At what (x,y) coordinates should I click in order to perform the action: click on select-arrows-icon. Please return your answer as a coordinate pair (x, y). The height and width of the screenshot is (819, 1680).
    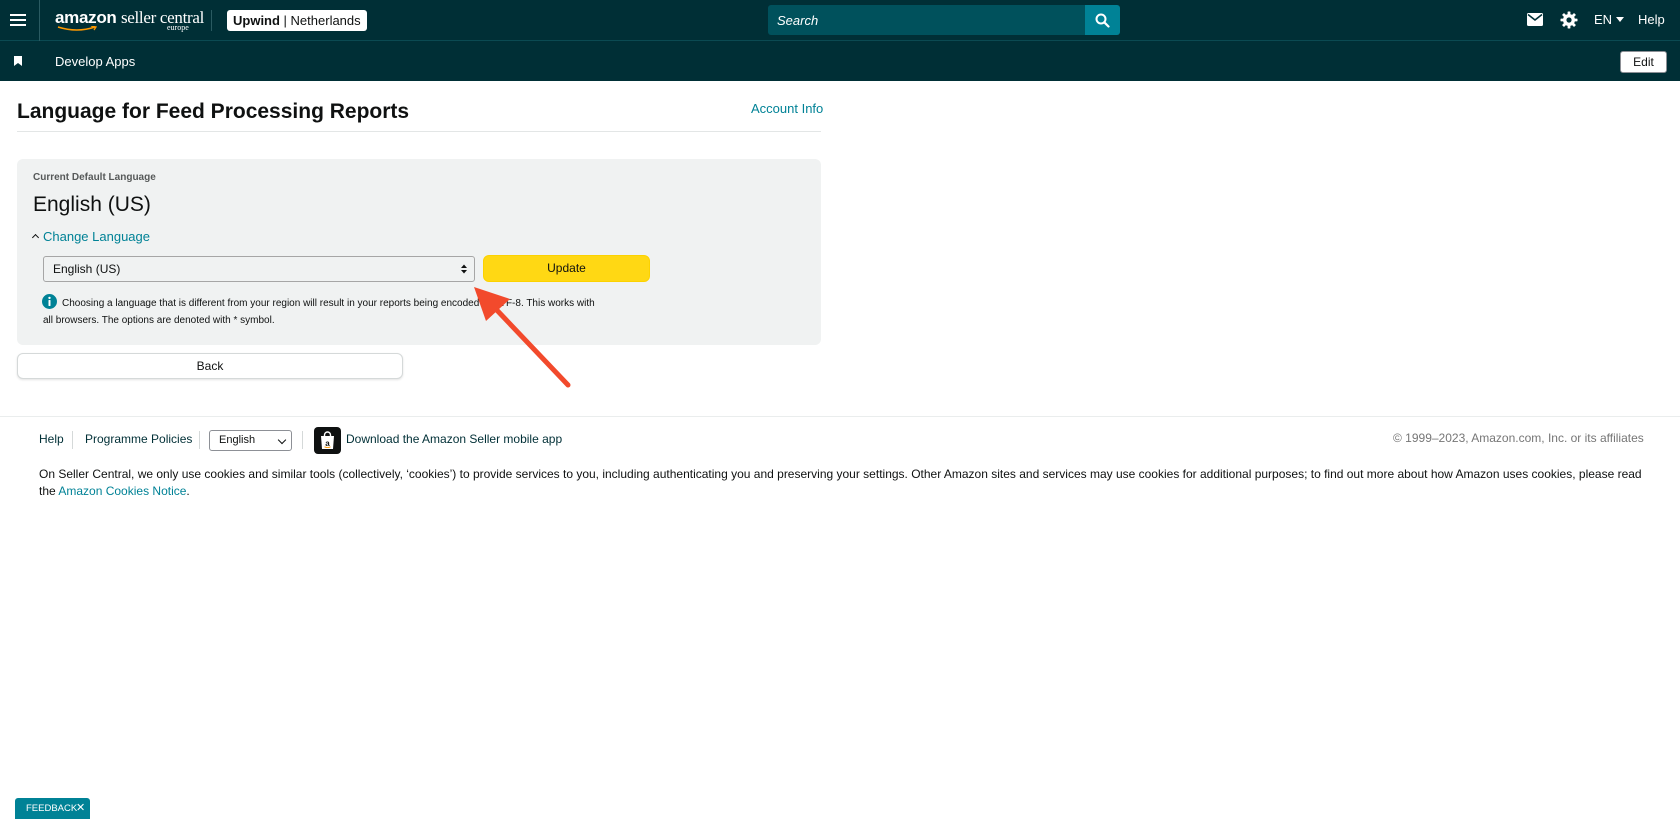
    Looking at the image, I should click on (464, 269).